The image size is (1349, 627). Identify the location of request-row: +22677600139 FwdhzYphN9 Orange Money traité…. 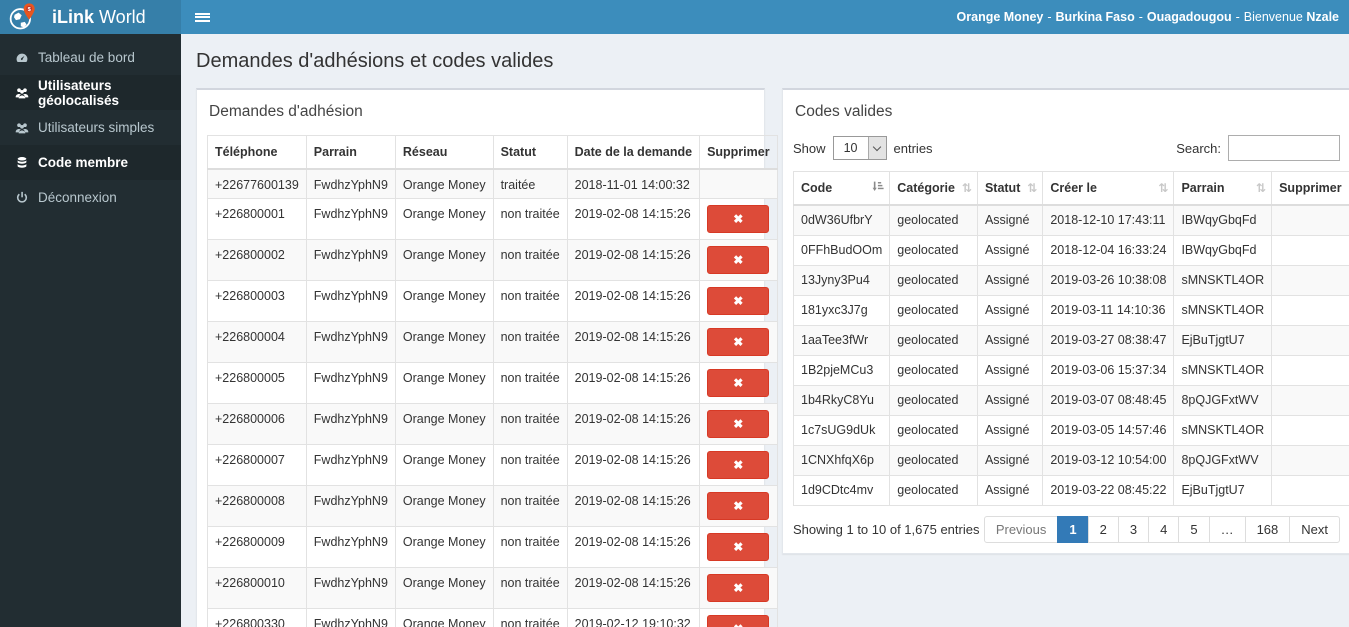
(492, 183).